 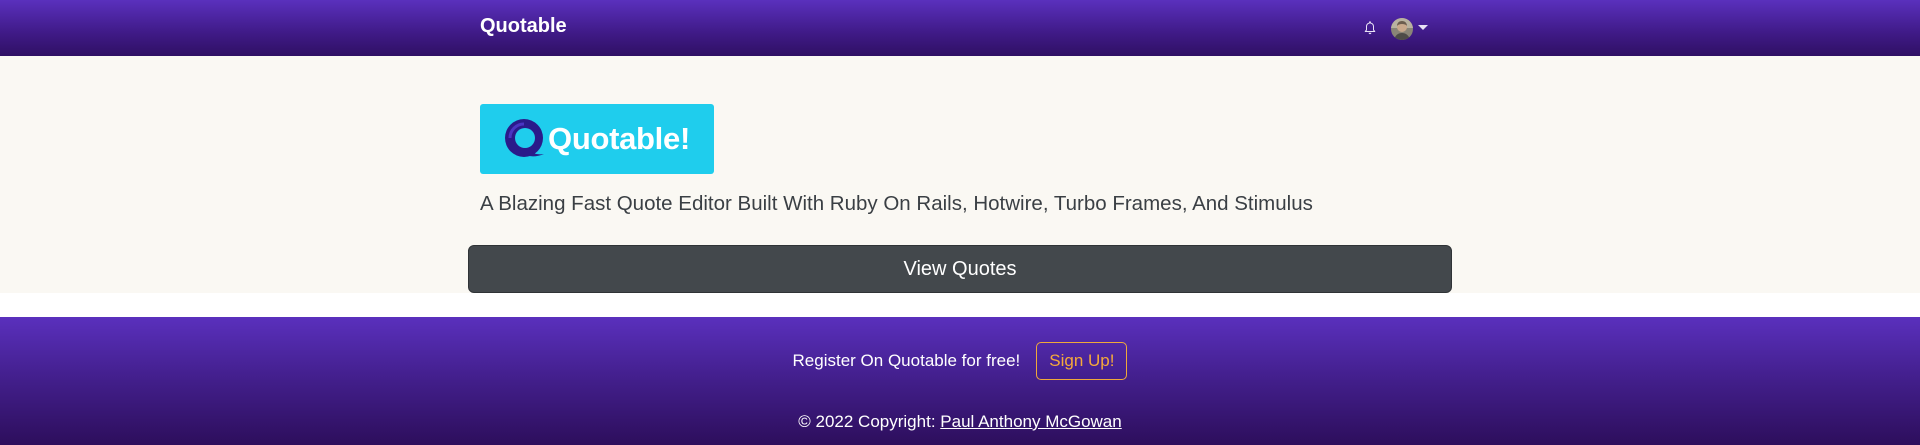 What do you see at coordinates (619, 138) in the screenshot?
I see `logo-text: Quotable!` at bounding box center [619, 138].